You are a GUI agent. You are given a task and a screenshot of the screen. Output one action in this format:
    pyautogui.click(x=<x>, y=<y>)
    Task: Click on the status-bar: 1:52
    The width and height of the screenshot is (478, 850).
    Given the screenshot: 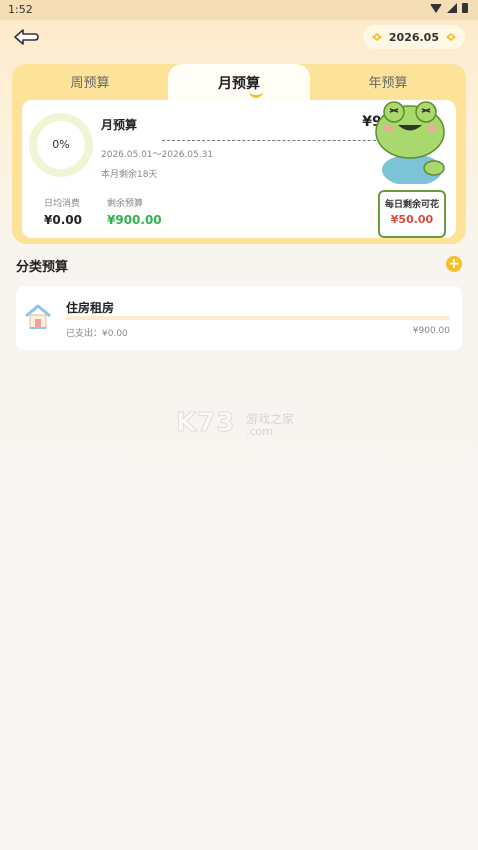 What is the action you would take?
    pyautogui.click(x=239, y=10)
    